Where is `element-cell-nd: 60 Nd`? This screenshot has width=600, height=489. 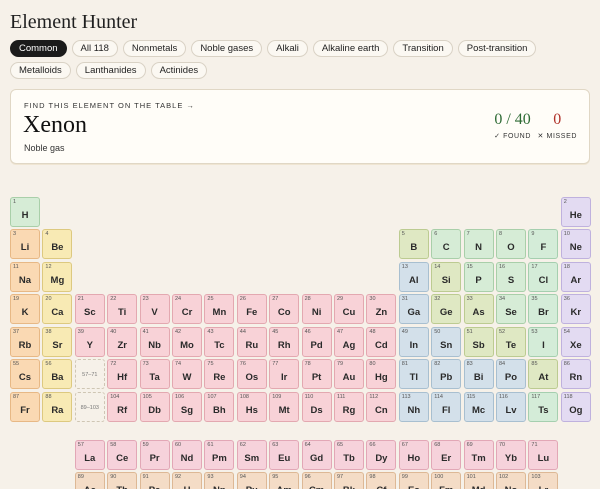 element-cell-nd: 60 Nd is located at coordinates (187, 455).